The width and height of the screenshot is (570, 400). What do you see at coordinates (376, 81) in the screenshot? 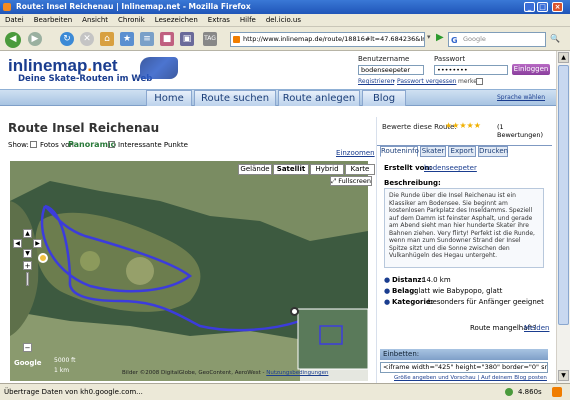
I see `register-link: Registrieren` at bounding box center [376, 81].